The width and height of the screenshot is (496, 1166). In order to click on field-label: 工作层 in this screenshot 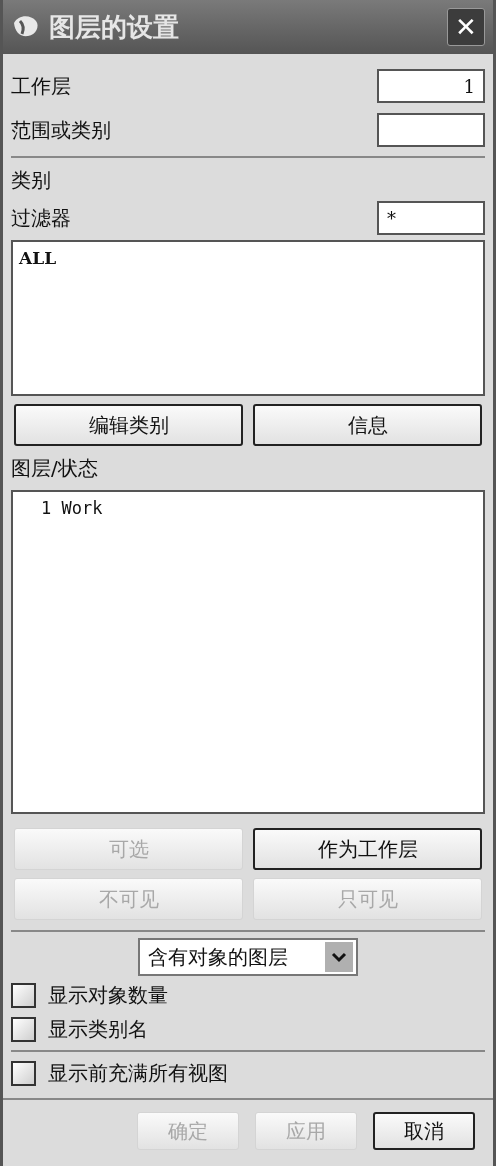, I will do `click(41, 86)`.